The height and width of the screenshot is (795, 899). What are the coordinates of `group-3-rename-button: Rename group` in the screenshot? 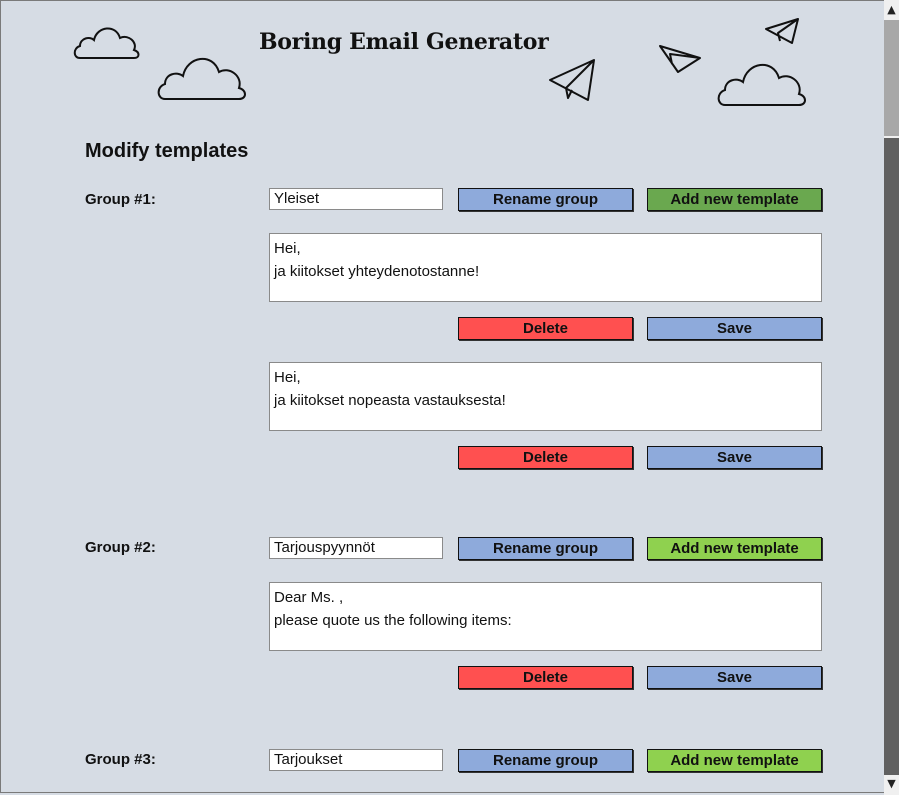 It's located at (545, 760).